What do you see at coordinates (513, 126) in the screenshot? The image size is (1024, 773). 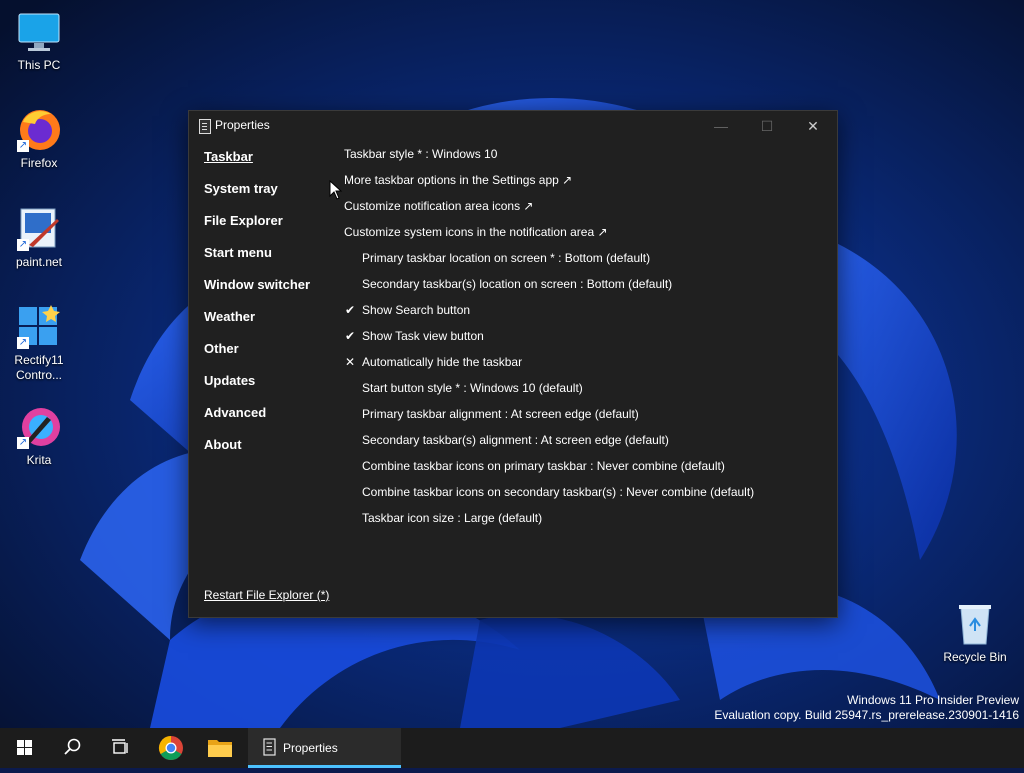 I see `title-bar: Properties — ☐ ✕` at bounding box center [513, 126].